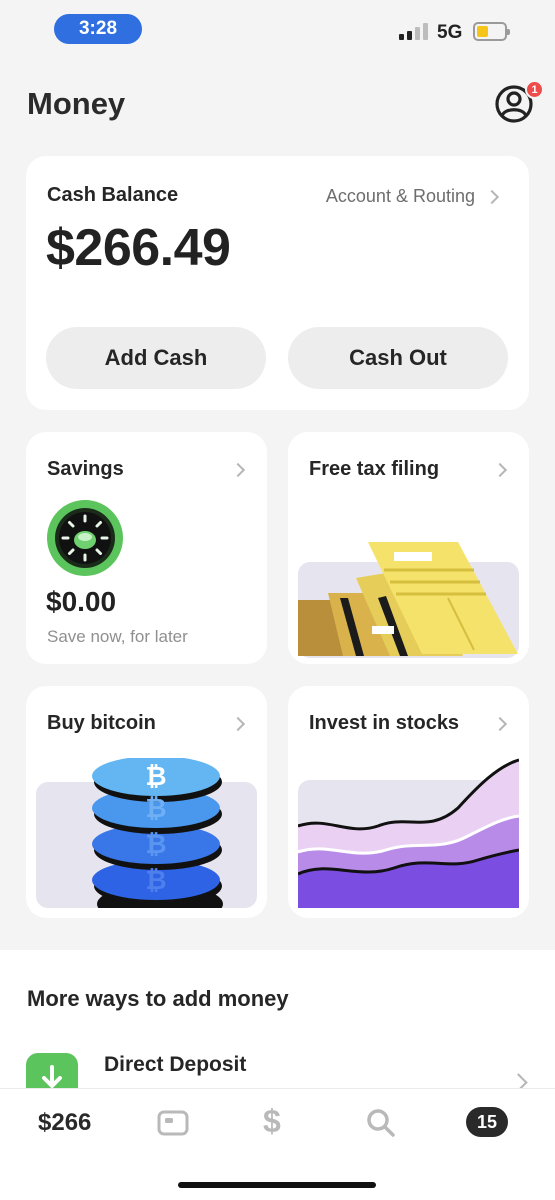  Describe the element at coordinates (64, 1123) in the screenshot. I see `tab-balance: $266` at that location.